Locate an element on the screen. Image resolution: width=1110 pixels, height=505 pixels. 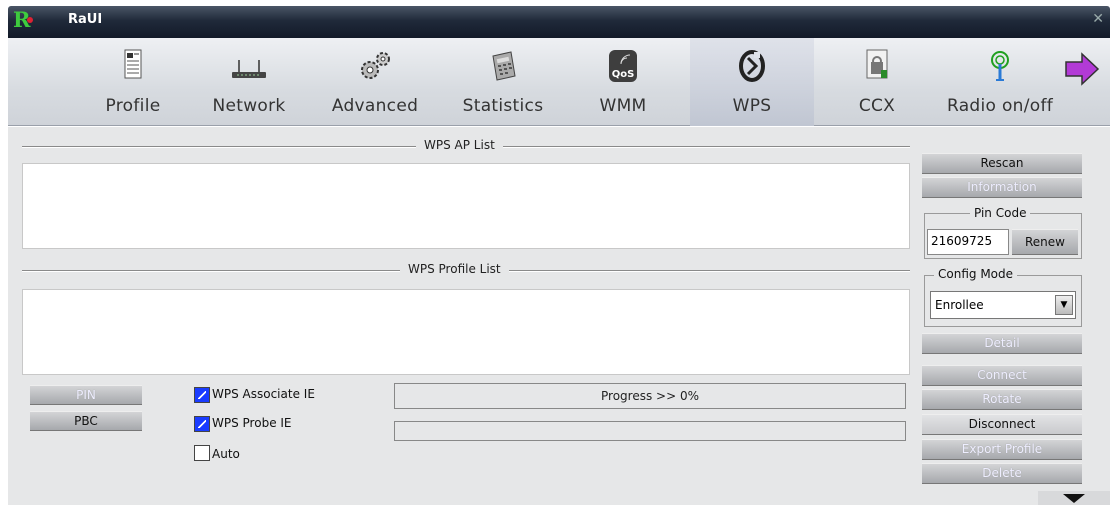
rotate-button: Rotate is located at coordinates (1002, 399).